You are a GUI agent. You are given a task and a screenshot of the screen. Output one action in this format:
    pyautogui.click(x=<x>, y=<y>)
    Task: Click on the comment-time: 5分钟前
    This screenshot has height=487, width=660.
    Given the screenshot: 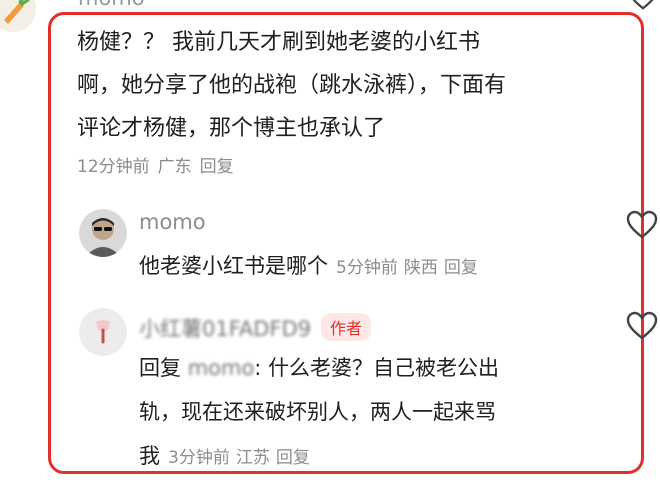 What is the action you would take?
    pyautogui.click(x=367, y=268)
    